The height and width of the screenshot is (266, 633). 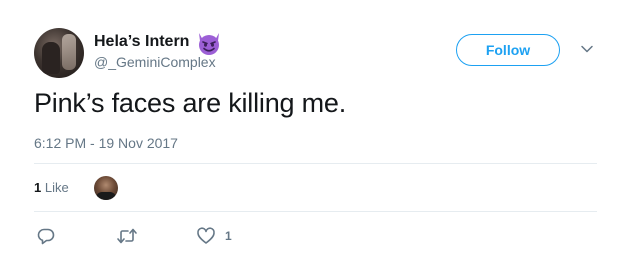 What do you see at coordinates (206, 235) in the screenshot?
I see `heart-icon` at bounding box center [206, 235].